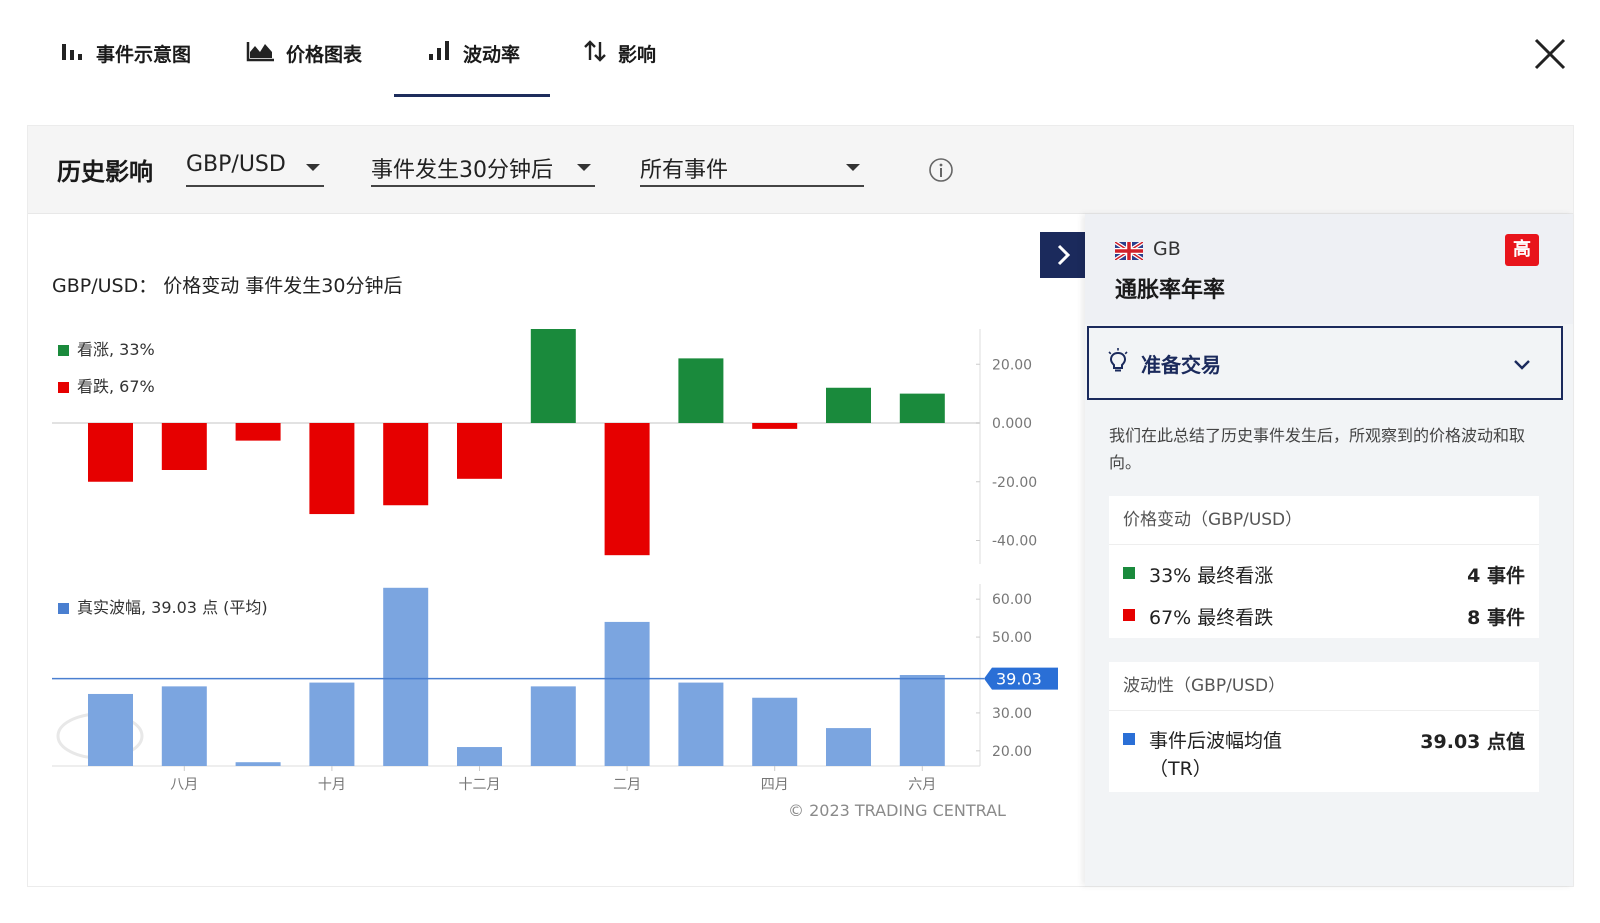  What do you see at coordinates (775, 785) in the screenshot?
I see `x-tick-label: 四月` at bounding box center [775, 785].